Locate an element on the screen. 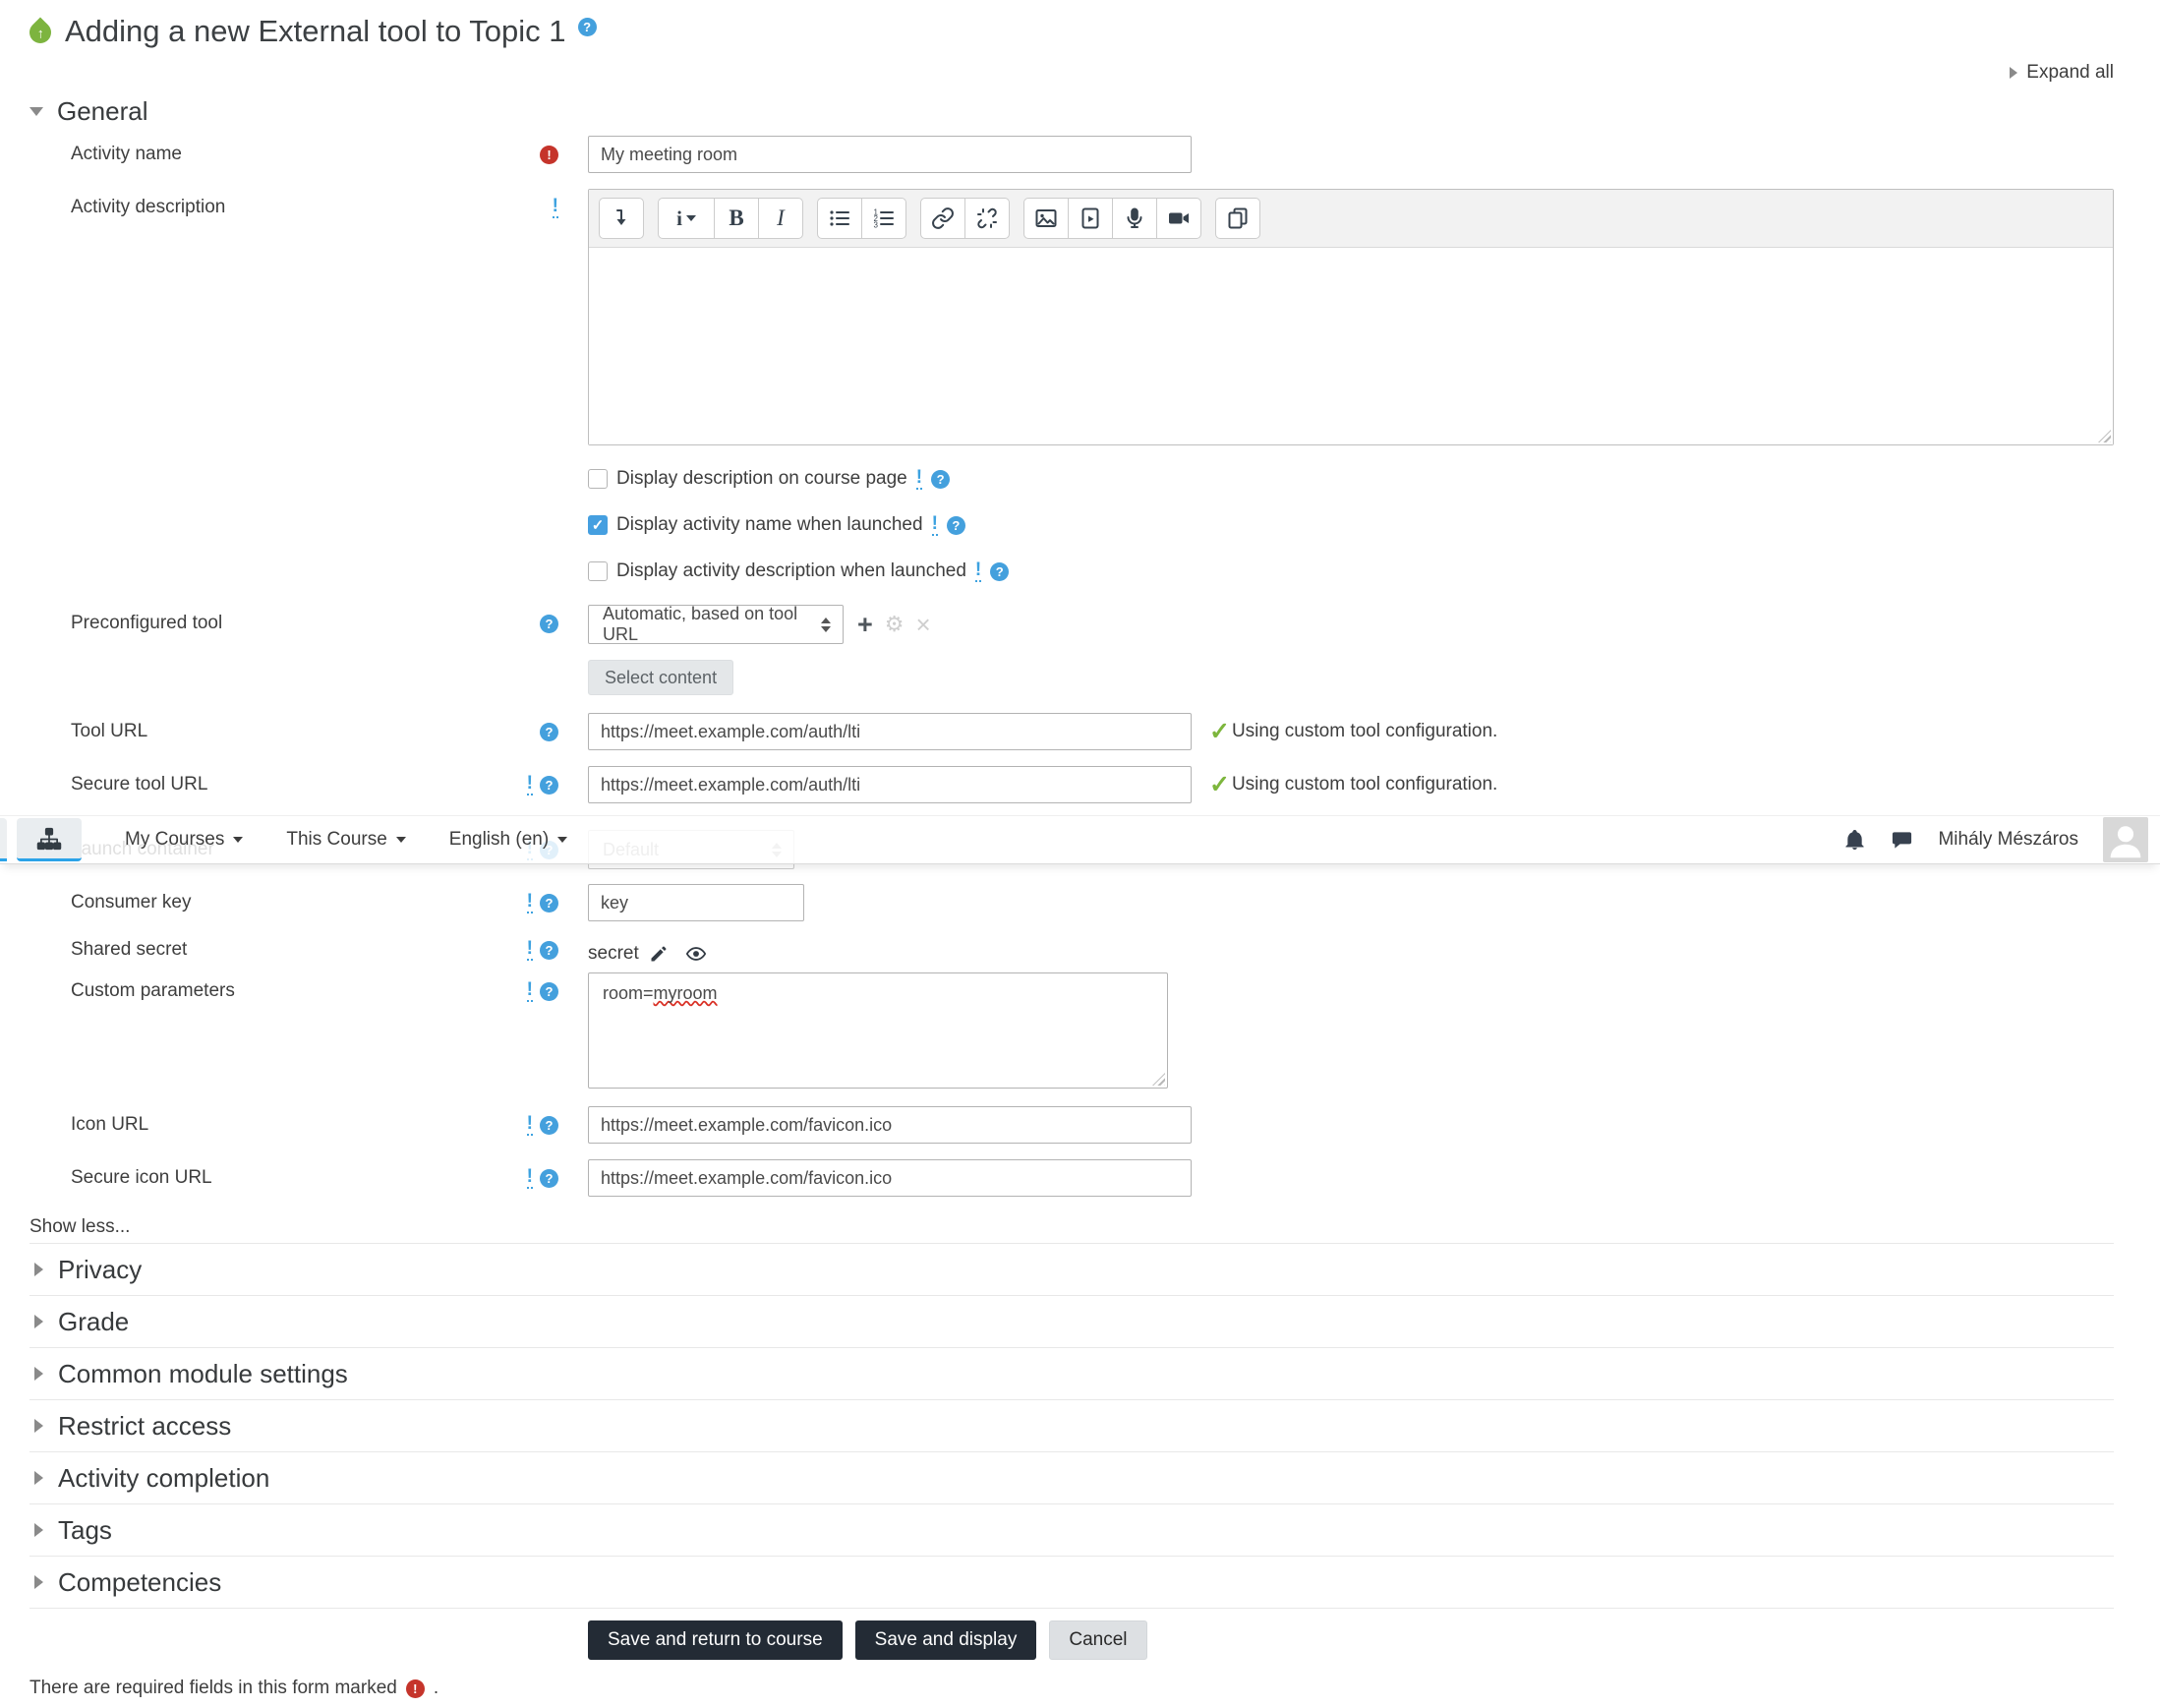  consumer-key-row: Consumer key ! ? is located at coordinates (1071, 903).